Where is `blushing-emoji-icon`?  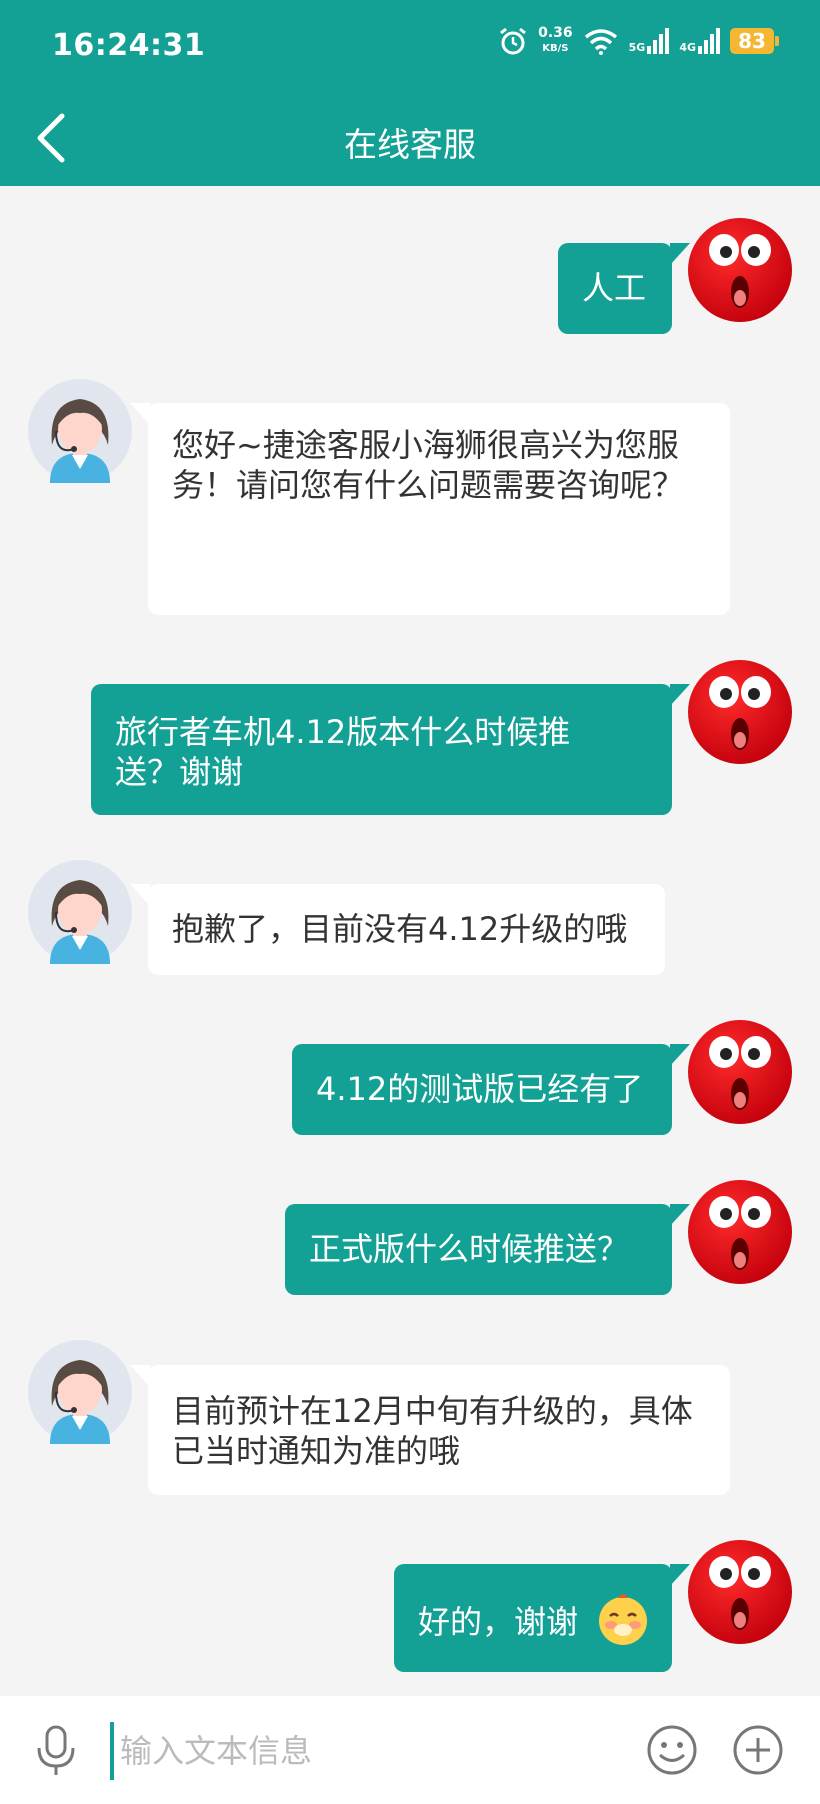
blushing-emoji-icon is located at coordinates (623, 1619).